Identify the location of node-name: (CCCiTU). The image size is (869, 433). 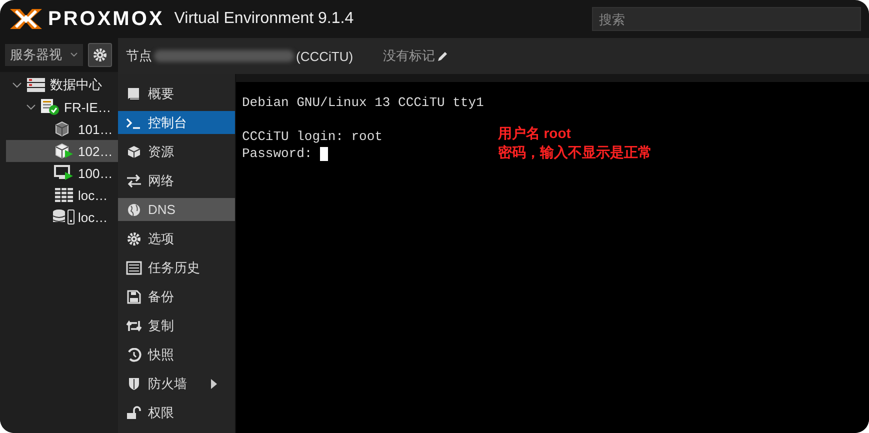
(325, 56).